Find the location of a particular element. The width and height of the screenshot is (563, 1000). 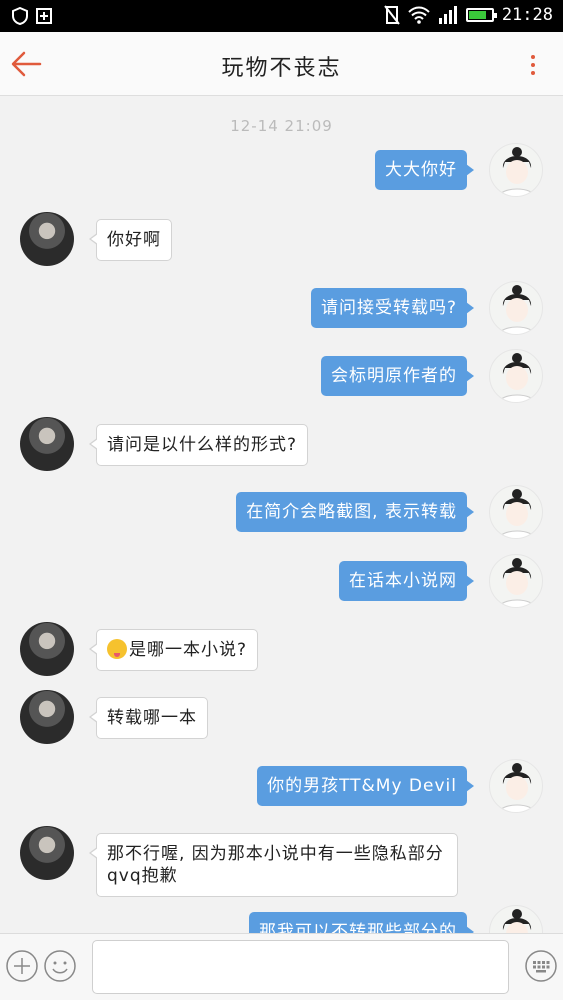

message-row: 是哪一本小说? is located at coordinates (281, 652).